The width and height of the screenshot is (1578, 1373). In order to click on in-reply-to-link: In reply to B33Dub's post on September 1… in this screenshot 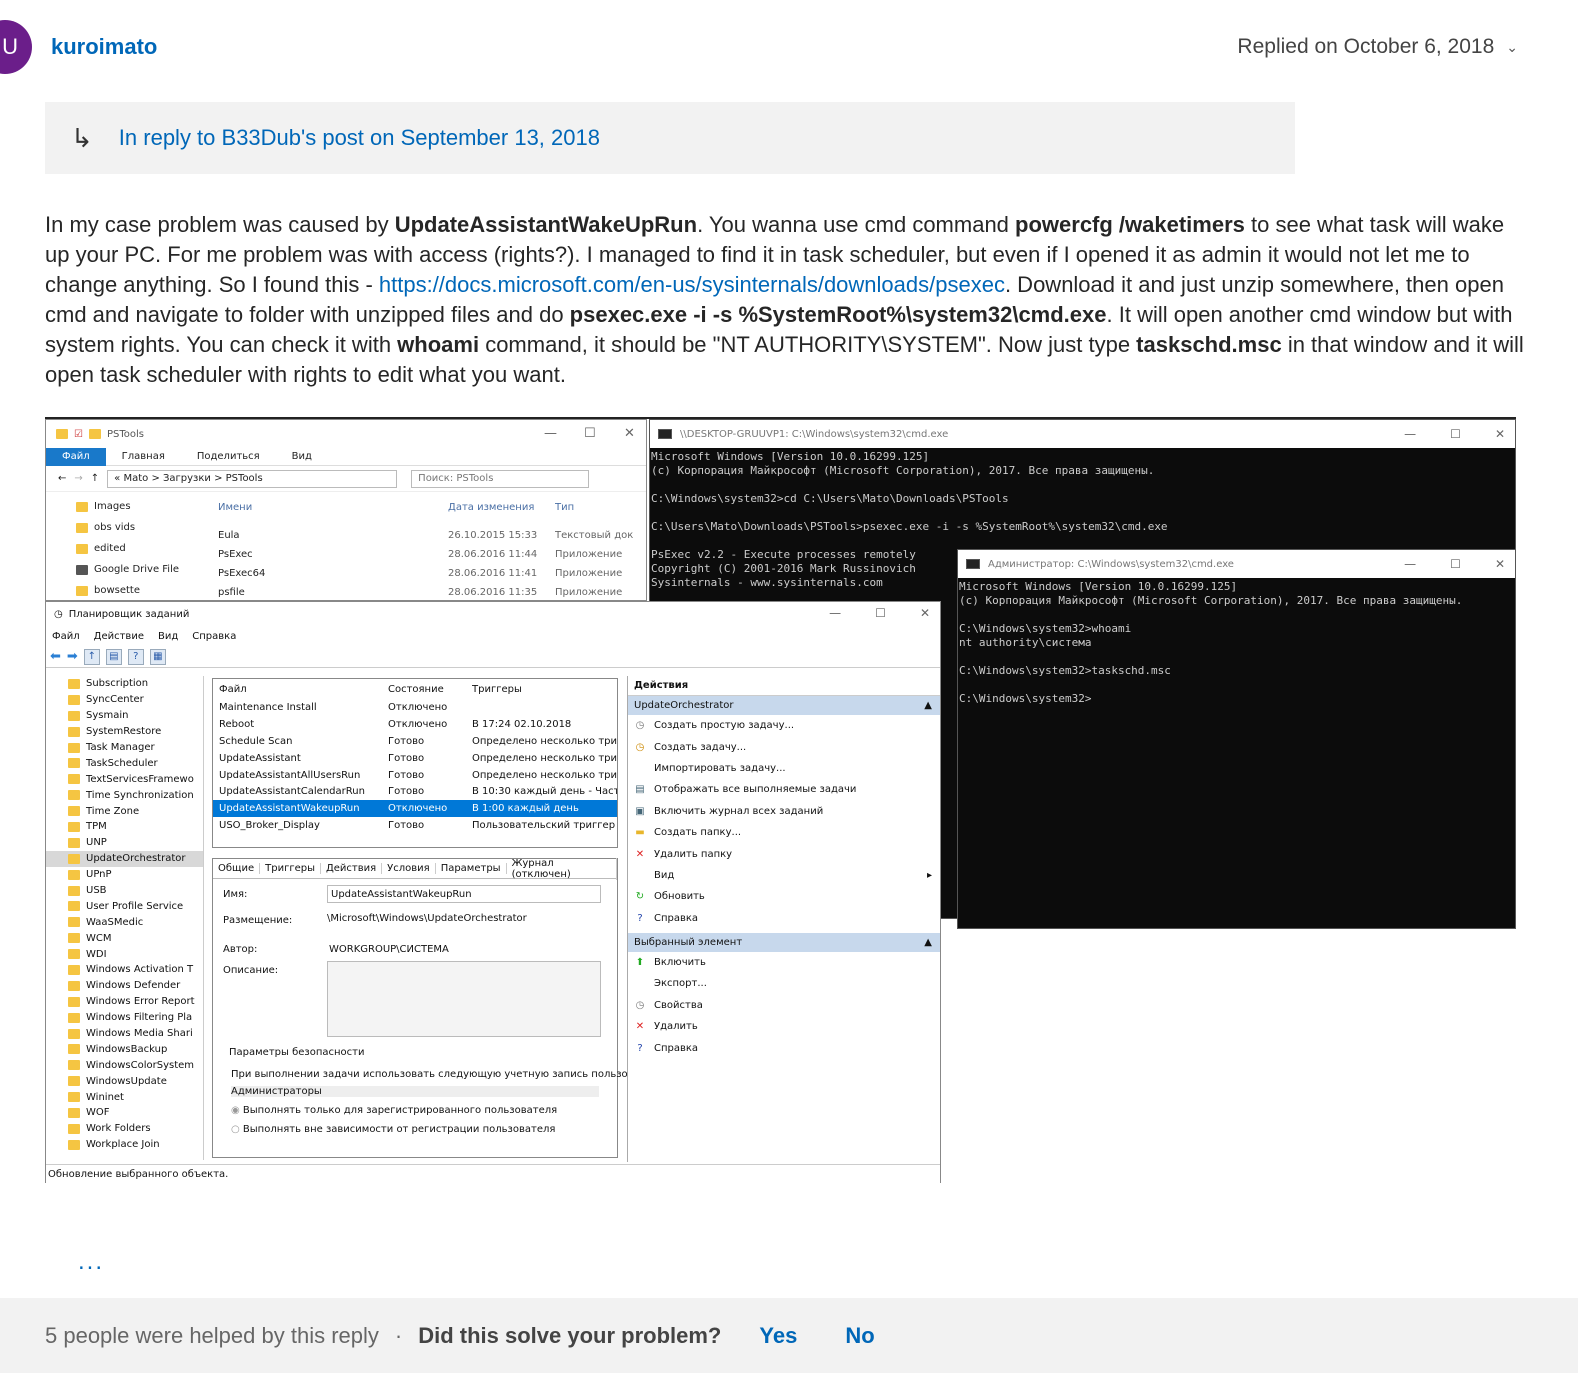, I will do `click(359, 138)`.